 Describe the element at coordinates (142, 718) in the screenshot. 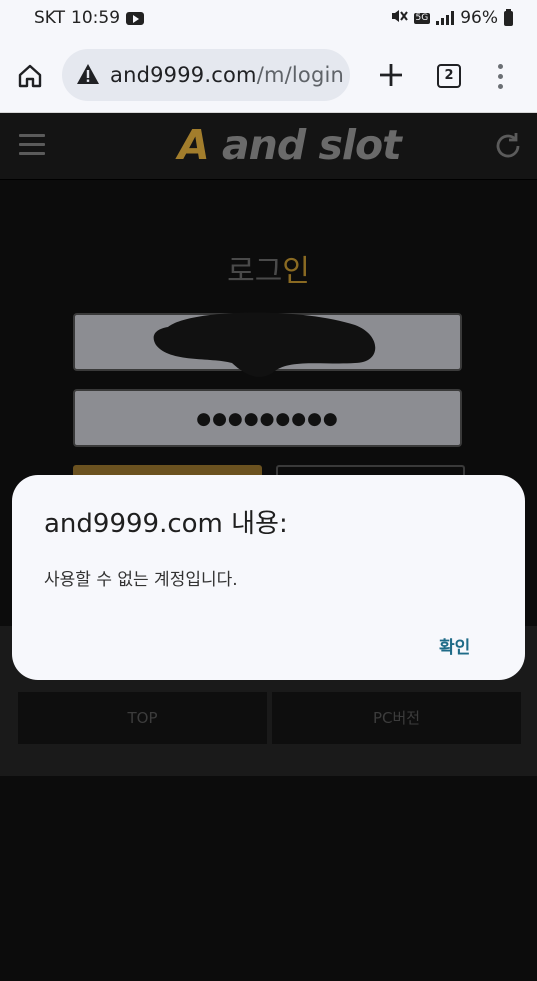

I see `top-button: TOP` at that location.